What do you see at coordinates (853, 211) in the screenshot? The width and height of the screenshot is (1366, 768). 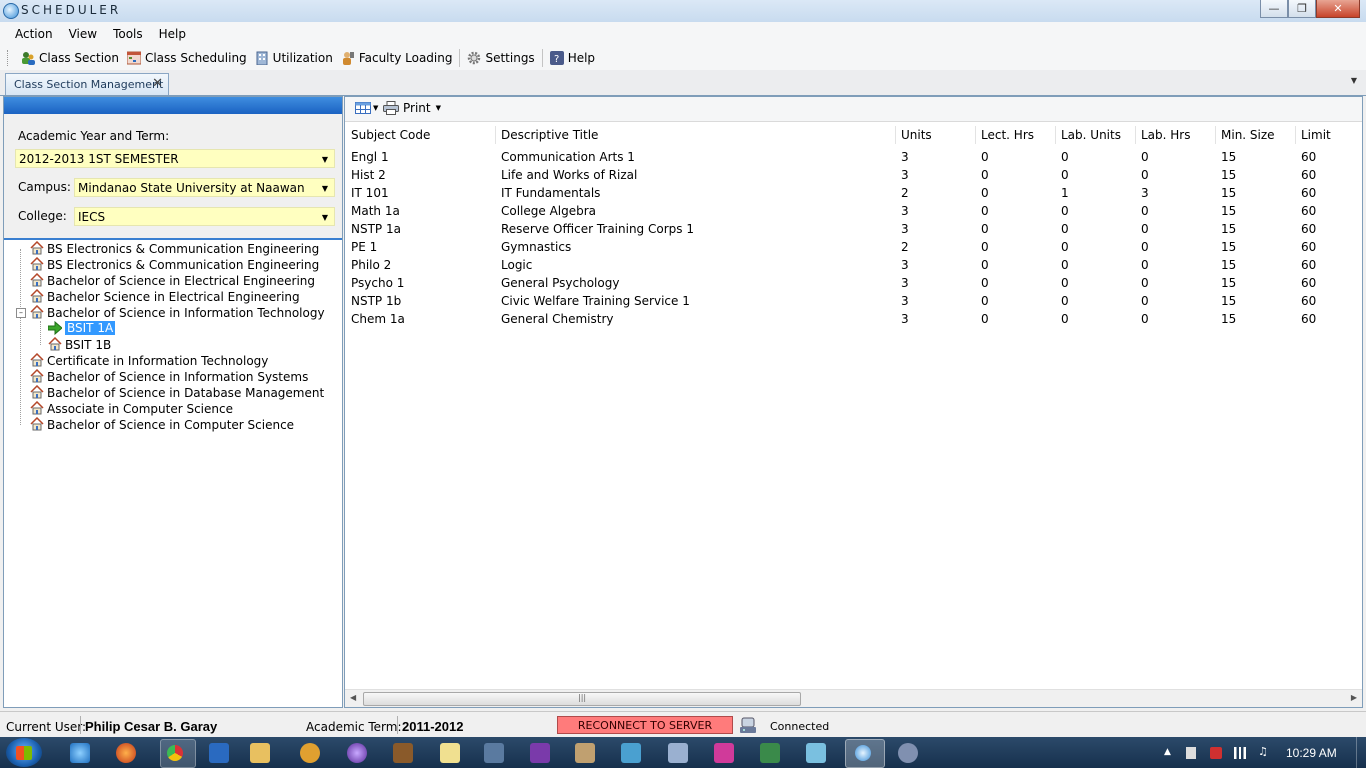 I see `table-row: Math 1a College Algebra 3 0 0 0 15 60` at bounding box center [853, 211].